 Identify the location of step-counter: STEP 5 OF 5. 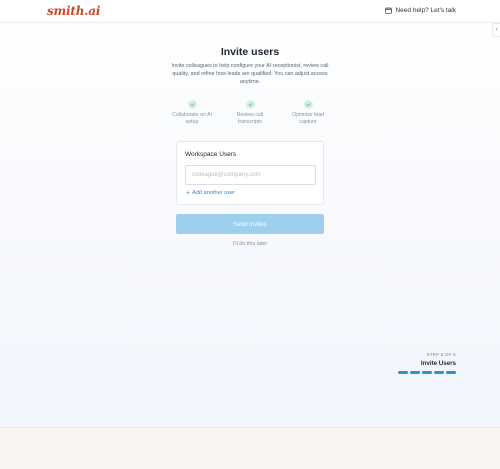
(441, 354).